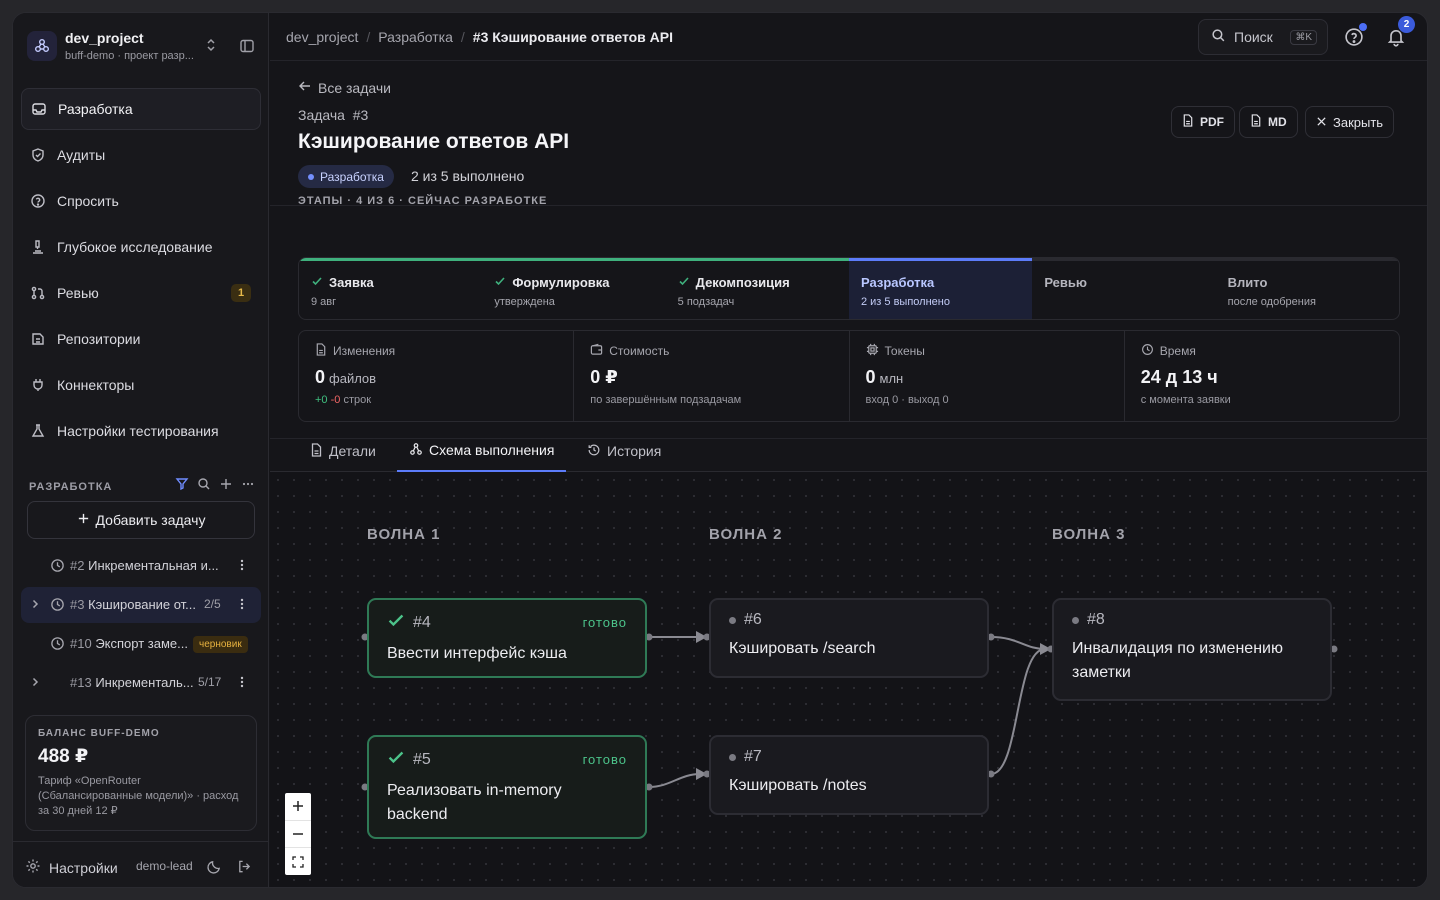 The image size is (1440, 900). Describe the element at coordinates (798, 785) in the screenshot. I see `node-title: Кэшировать /notes` at that location.